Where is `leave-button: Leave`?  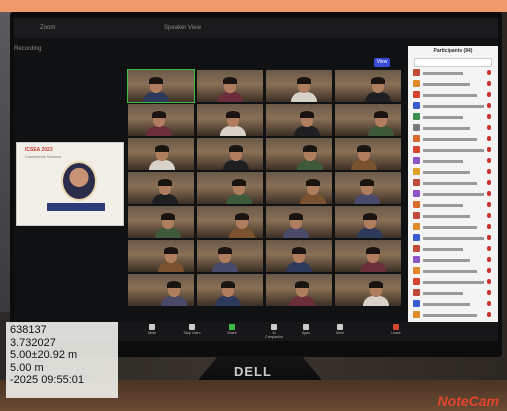 leave-button: Leave is located at coordinates (396, 331).